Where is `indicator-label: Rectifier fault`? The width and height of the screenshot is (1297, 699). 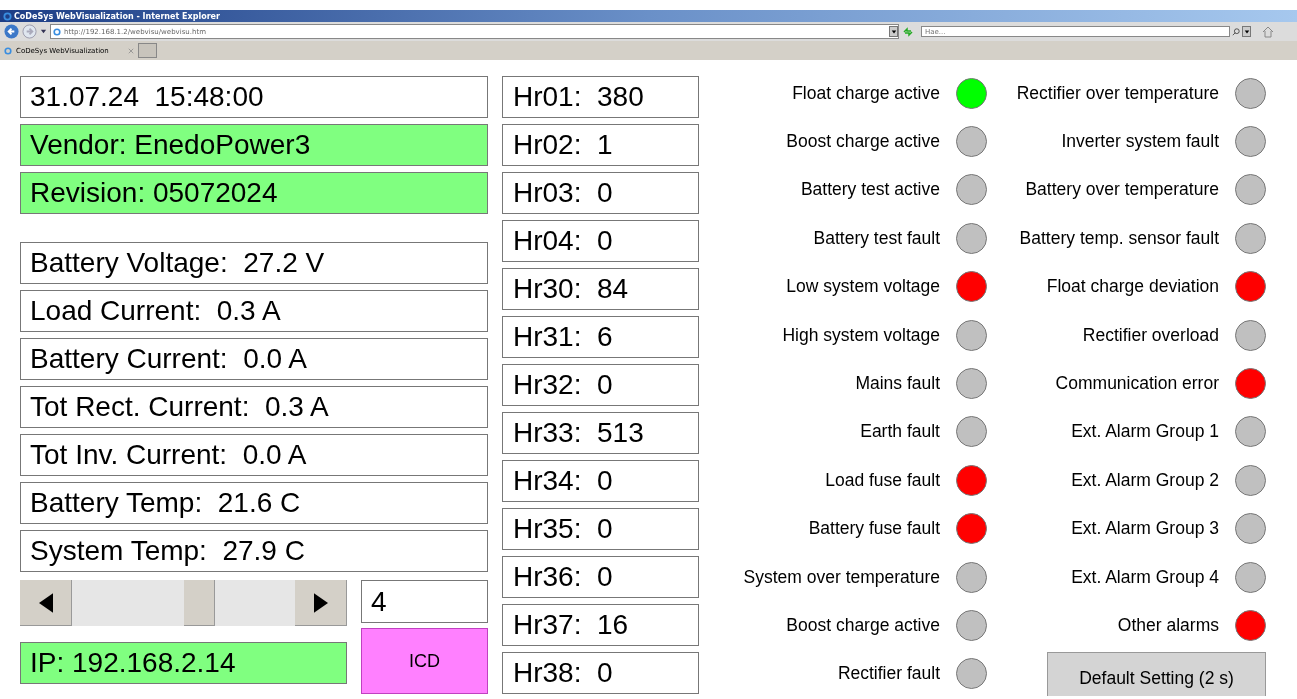 indicator-label: Rectifier fault is located at coordinates (888, 674).